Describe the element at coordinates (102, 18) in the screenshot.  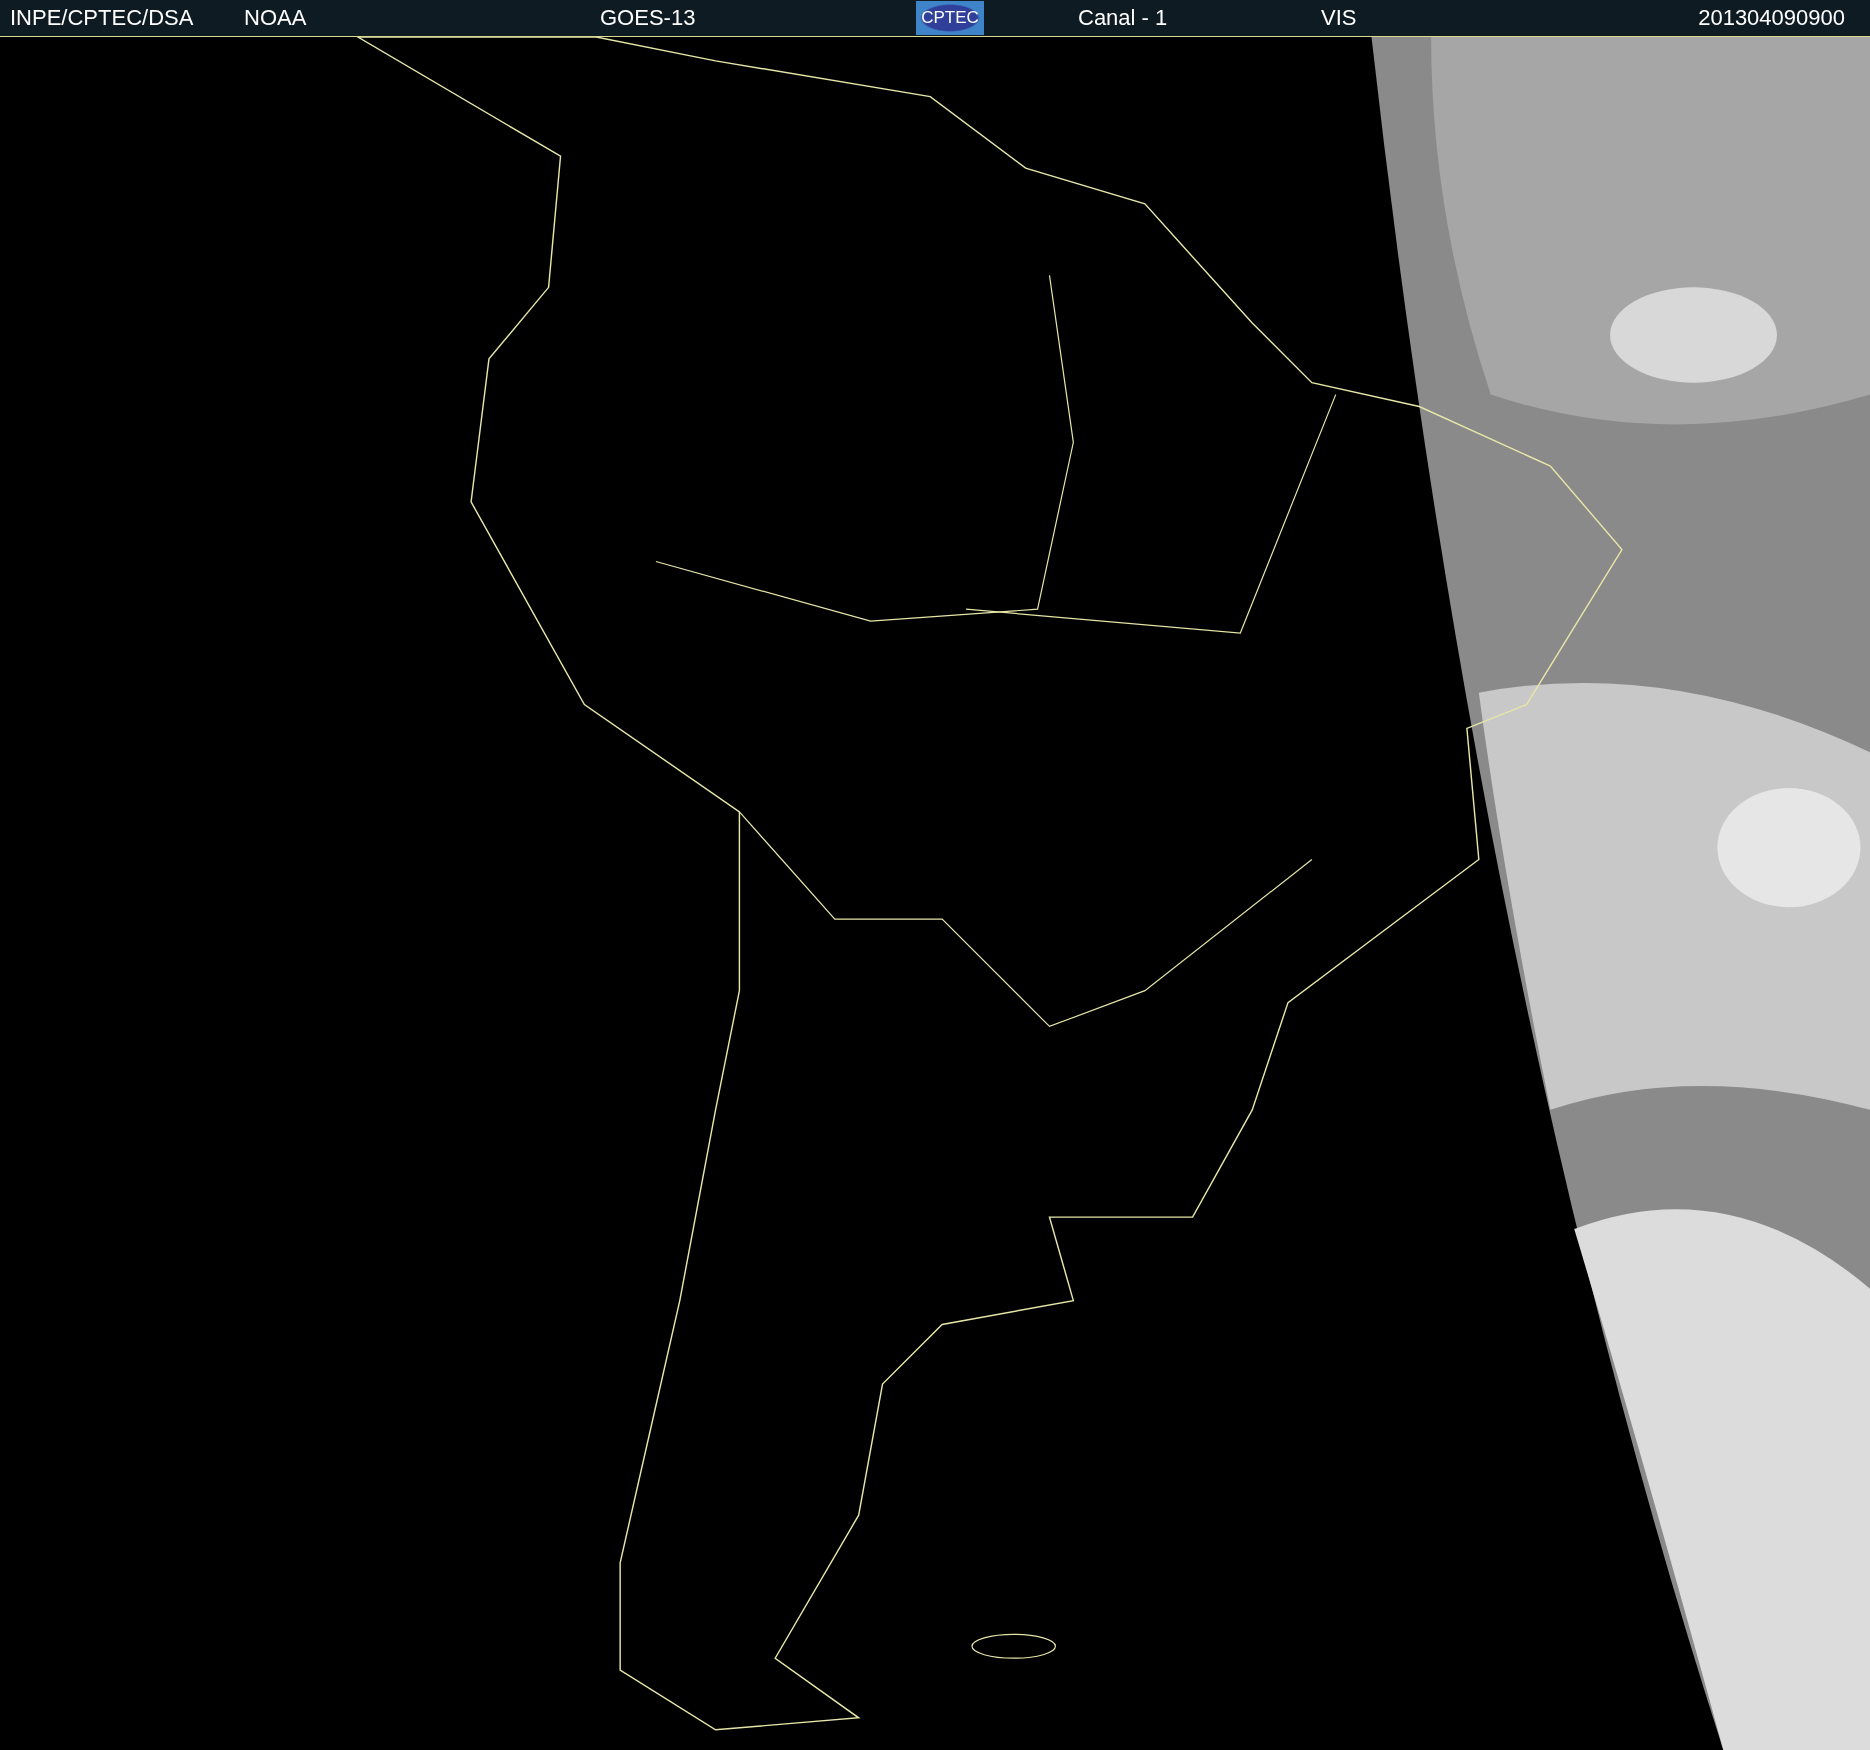
I see `source-label: INPE/CPTEC/DSA` at that location.